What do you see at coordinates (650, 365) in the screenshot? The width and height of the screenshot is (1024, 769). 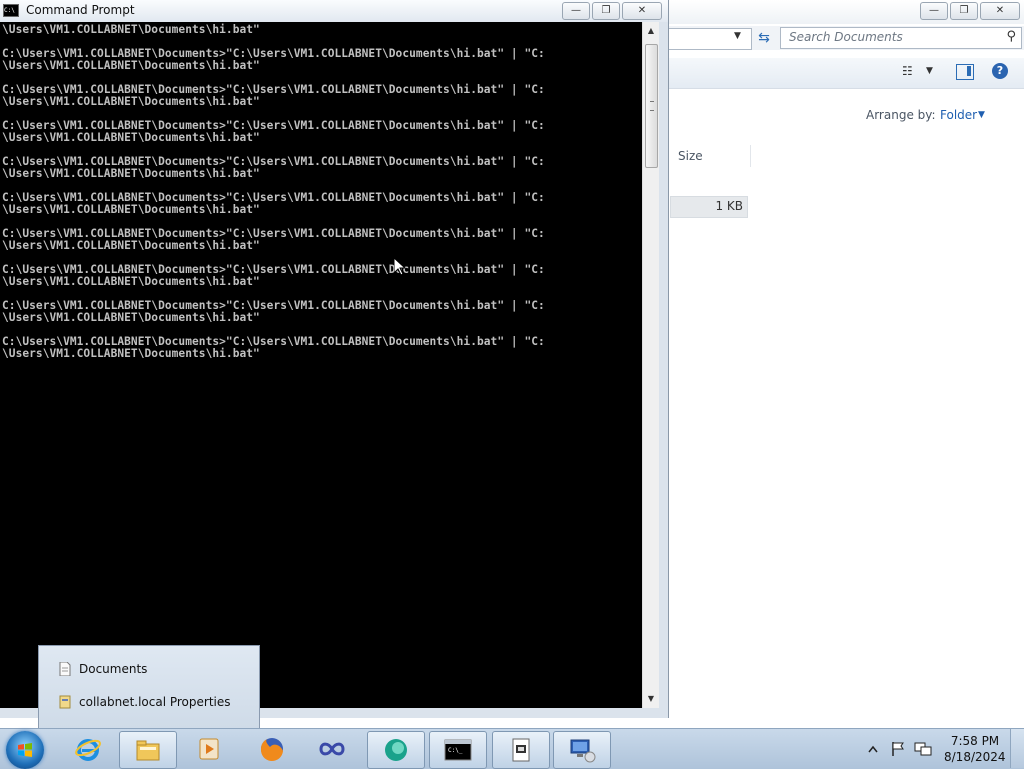 I see `console-scrollbar: ▲ ▼` at bounding box center [650, 365].